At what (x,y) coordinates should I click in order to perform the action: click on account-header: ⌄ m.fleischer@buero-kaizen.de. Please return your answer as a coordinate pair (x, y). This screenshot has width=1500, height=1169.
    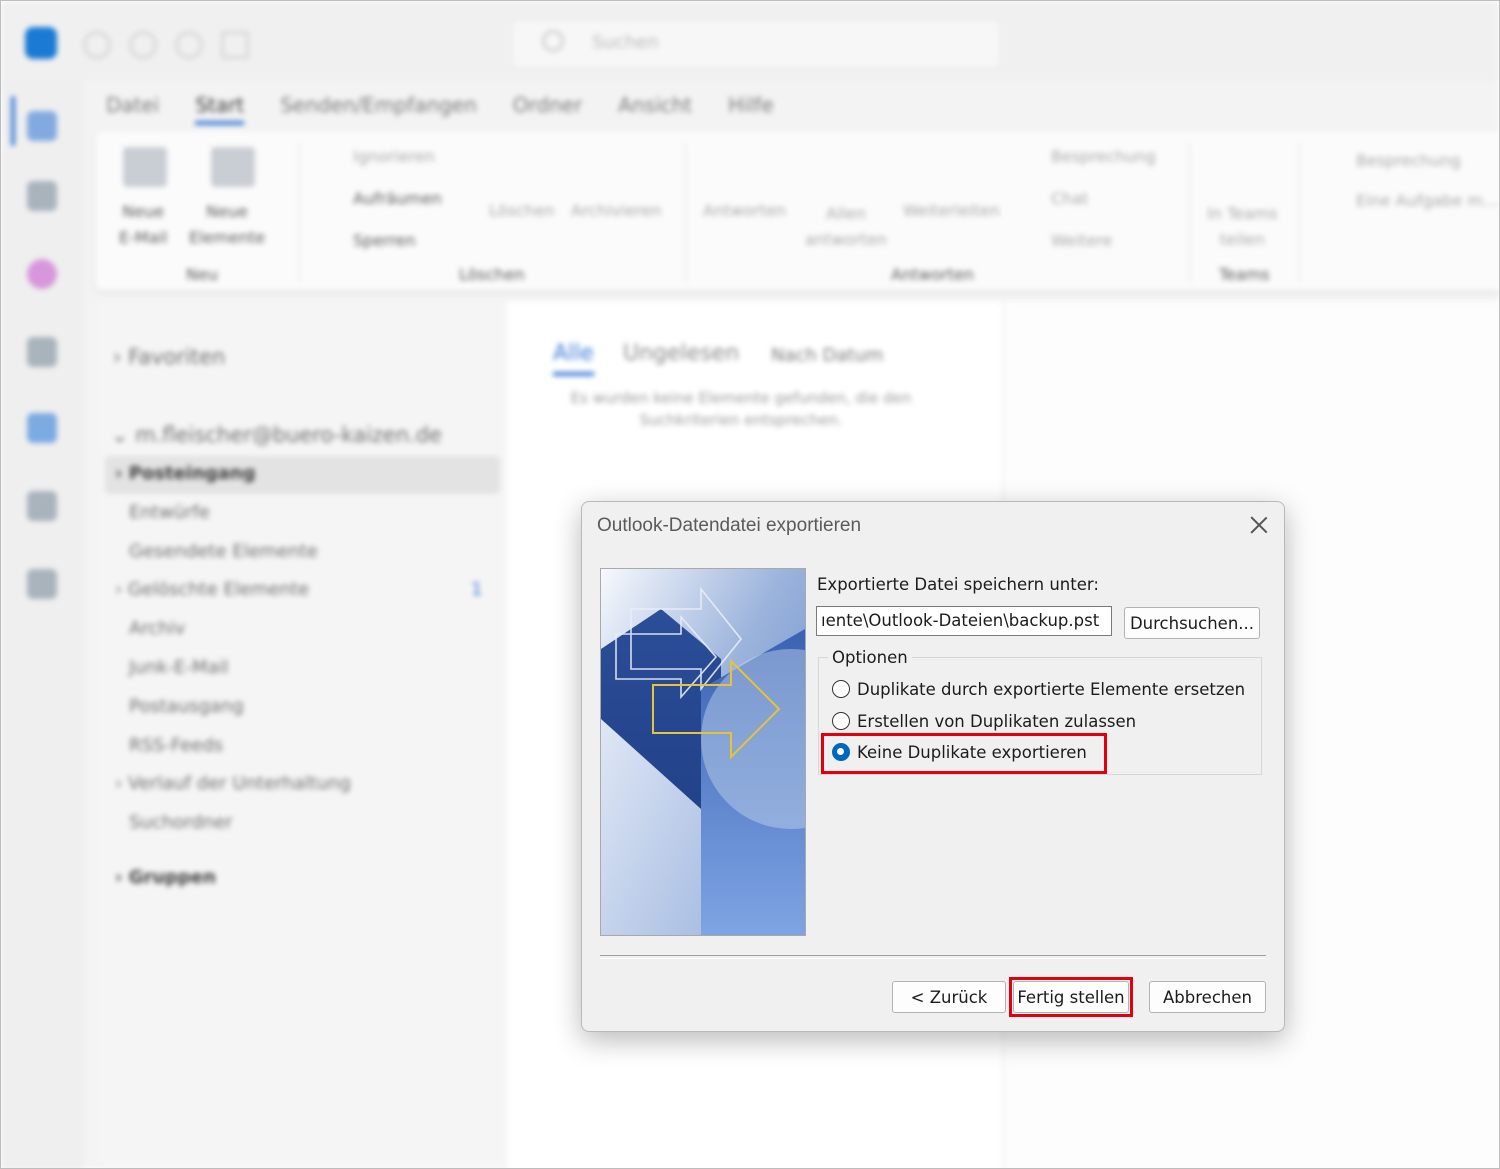
    Looking at the image, I should click on (276, 435).